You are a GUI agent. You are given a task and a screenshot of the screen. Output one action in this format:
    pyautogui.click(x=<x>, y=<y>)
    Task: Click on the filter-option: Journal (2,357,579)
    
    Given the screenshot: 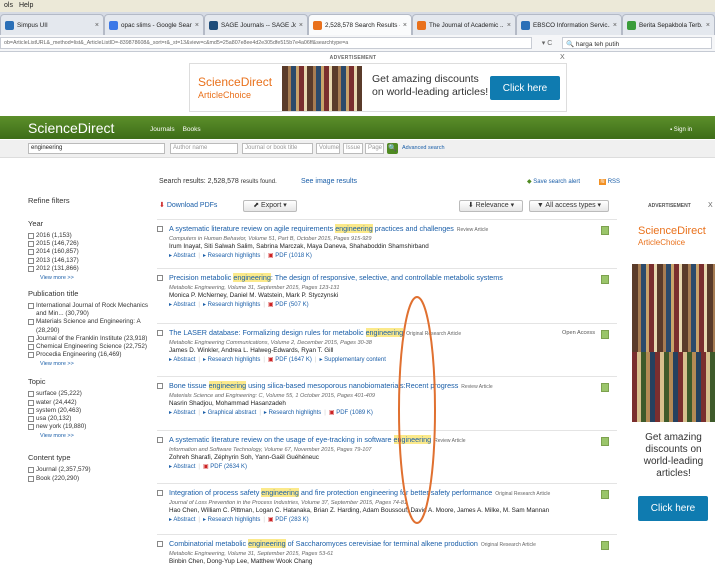 What is the action you would take?
    pyautogui.click(x=90, y=470)
    